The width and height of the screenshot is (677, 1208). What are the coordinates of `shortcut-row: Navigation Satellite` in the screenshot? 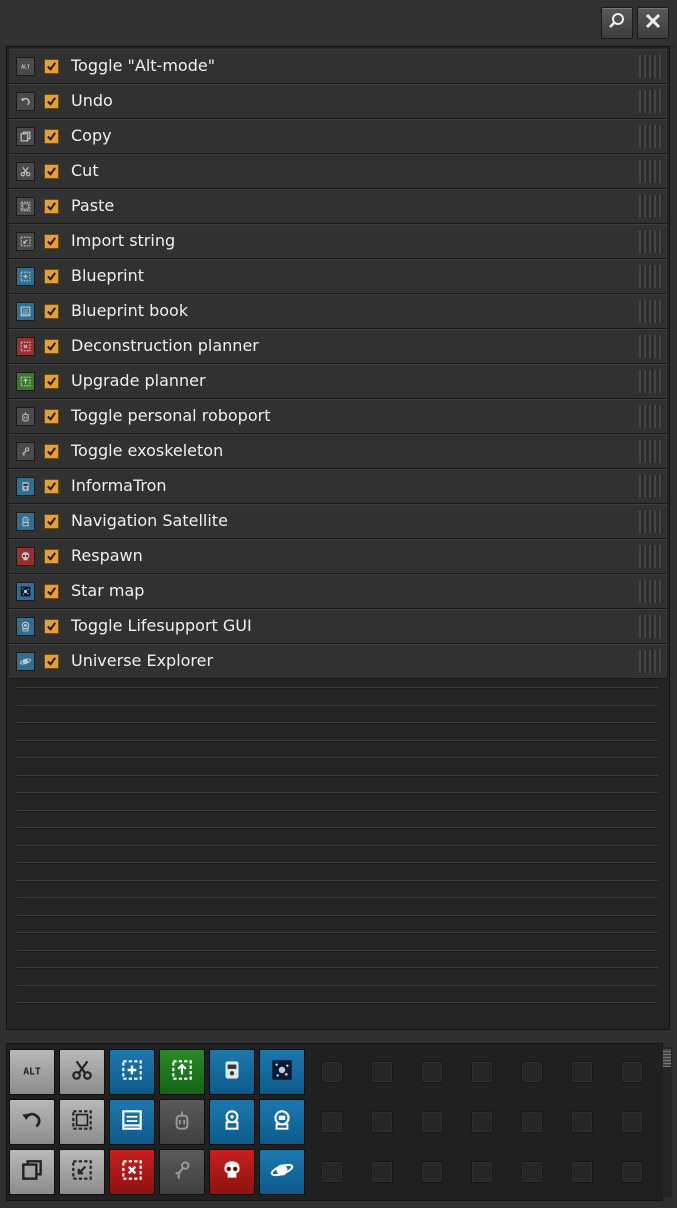 It's located at (338, 521).